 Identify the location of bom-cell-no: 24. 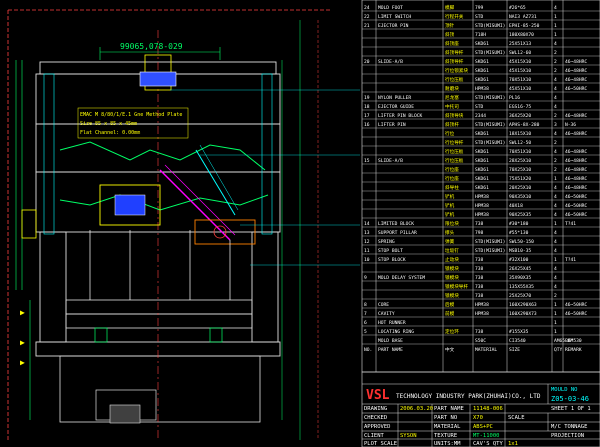
(367, 8).